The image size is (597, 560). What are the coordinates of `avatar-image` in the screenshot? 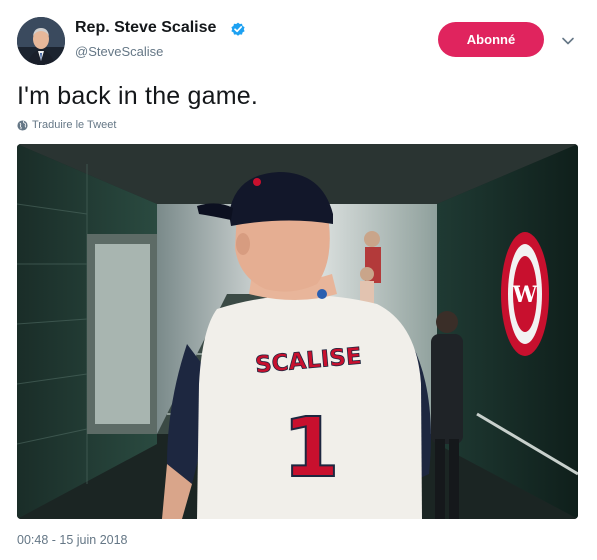 It's located at (41, 41).